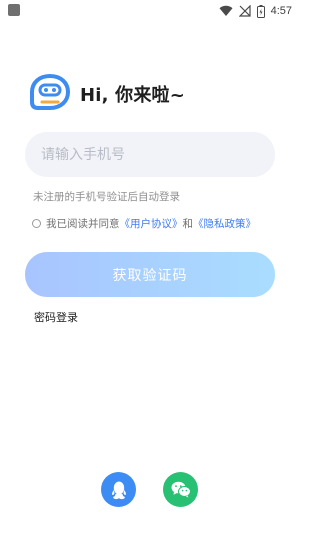 This screenshot has width=320, height=533. I want to click on battery-charging-icon, so click(260, 11).